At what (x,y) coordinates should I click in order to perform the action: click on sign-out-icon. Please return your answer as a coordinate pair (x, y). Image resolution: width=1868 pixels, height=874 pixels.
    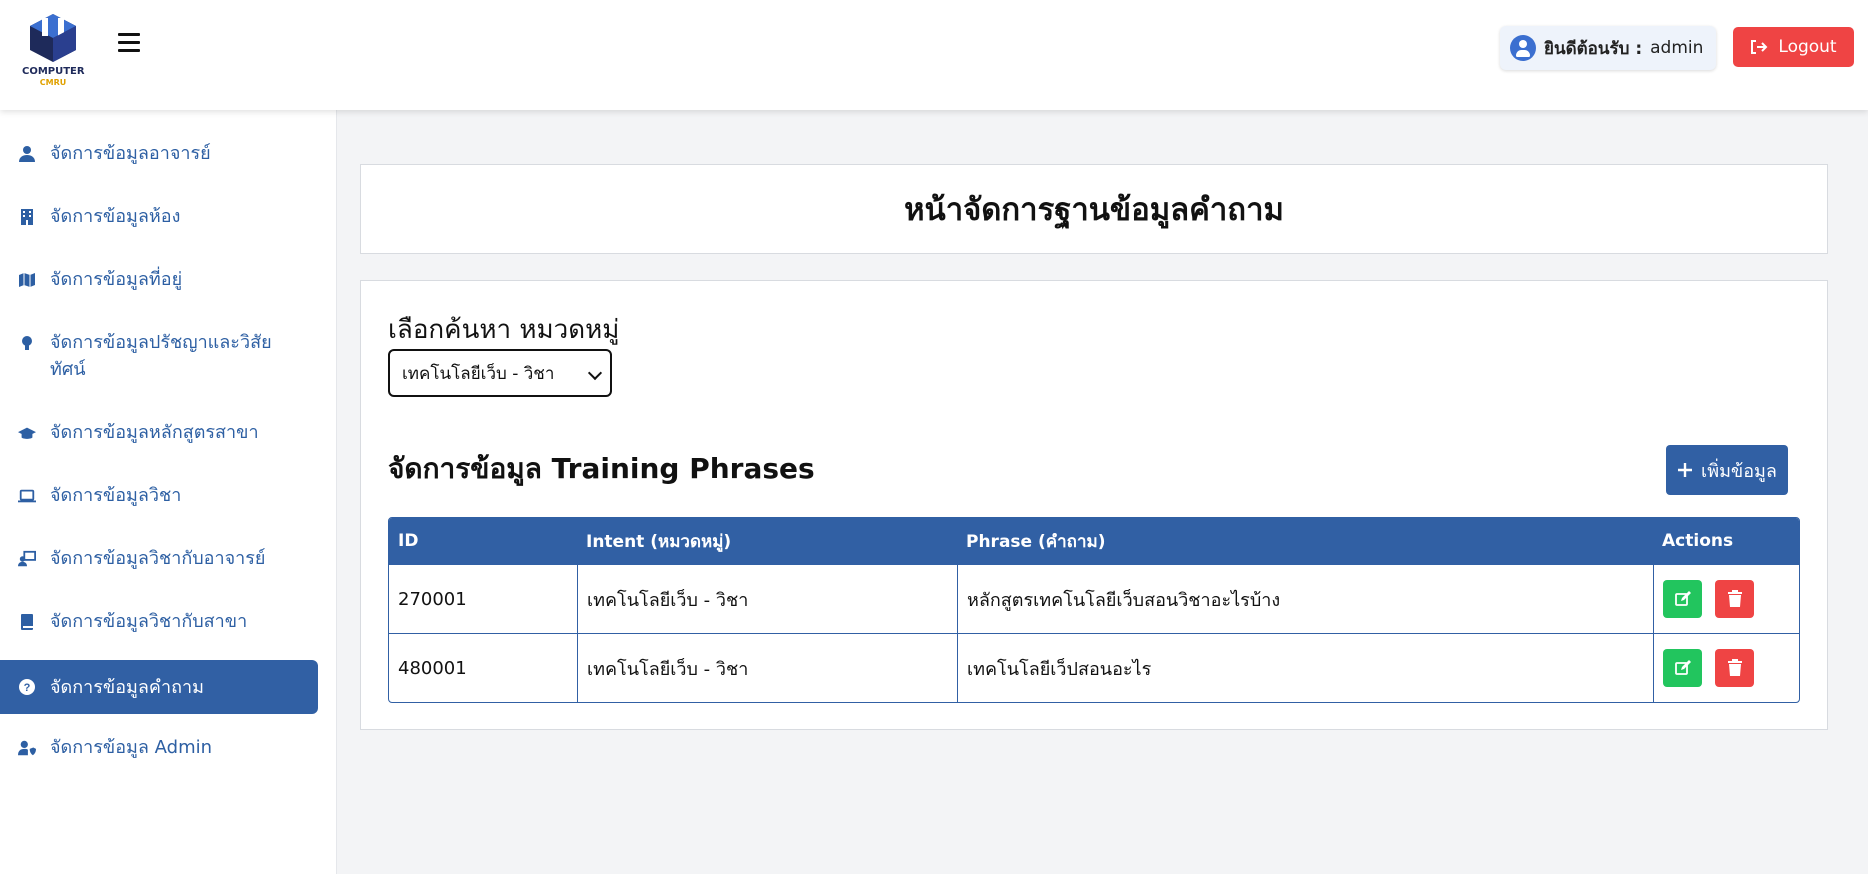
    Looking at the image, I should click on (1759, 47).